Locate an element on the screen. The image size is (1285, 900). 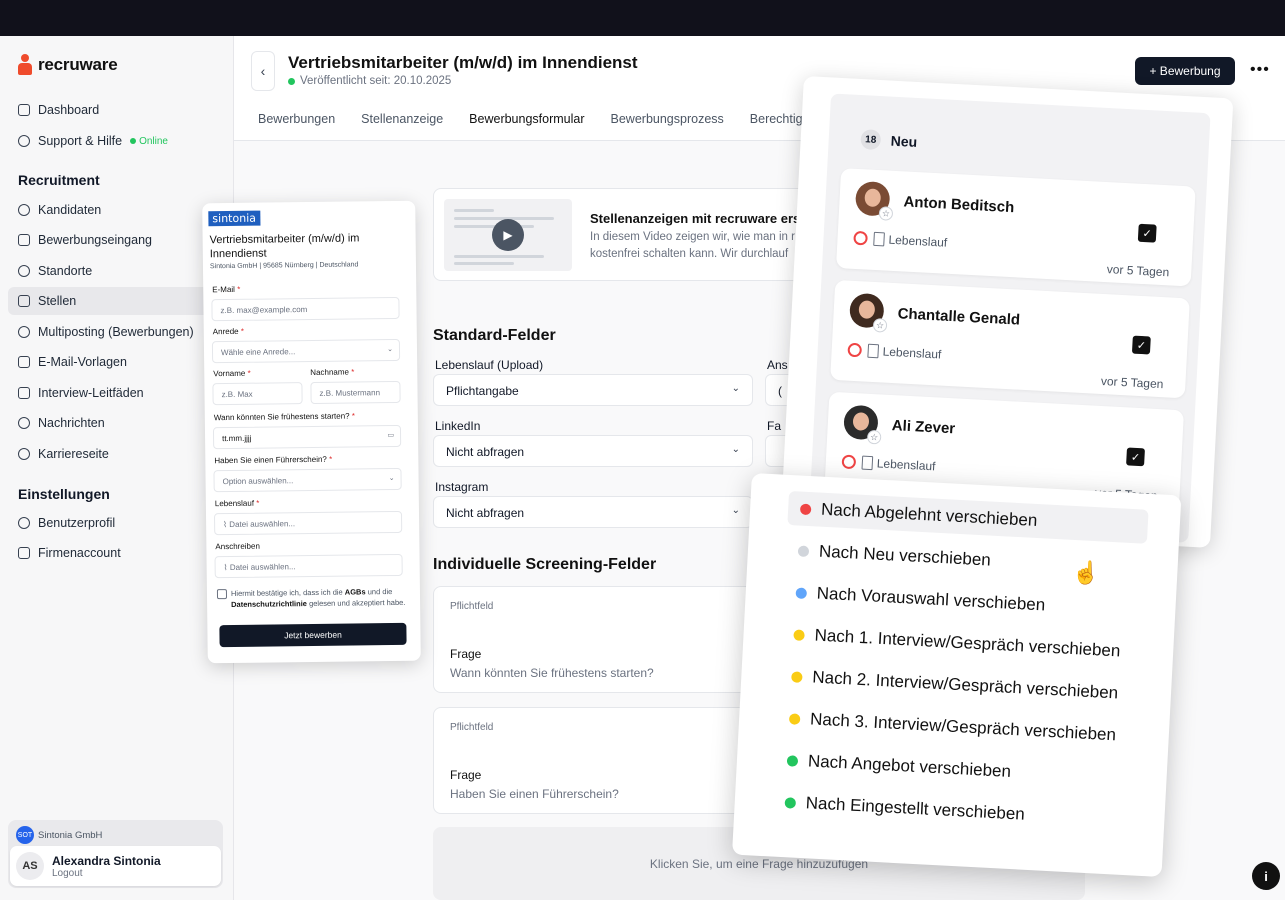
sidebar-item-stellen: Stellen is located at coordinates (117, 301).